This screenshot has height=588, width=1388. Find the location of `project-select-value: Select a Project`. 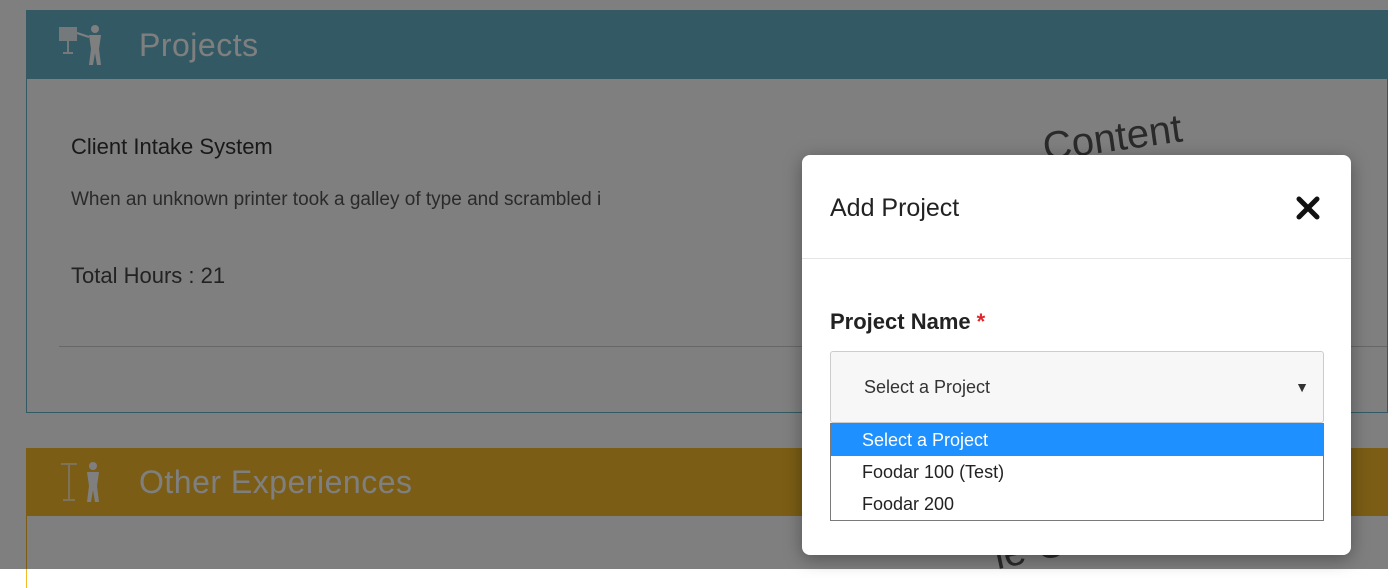

project-select-value: Select a Project is located at coordinates (927, 387).